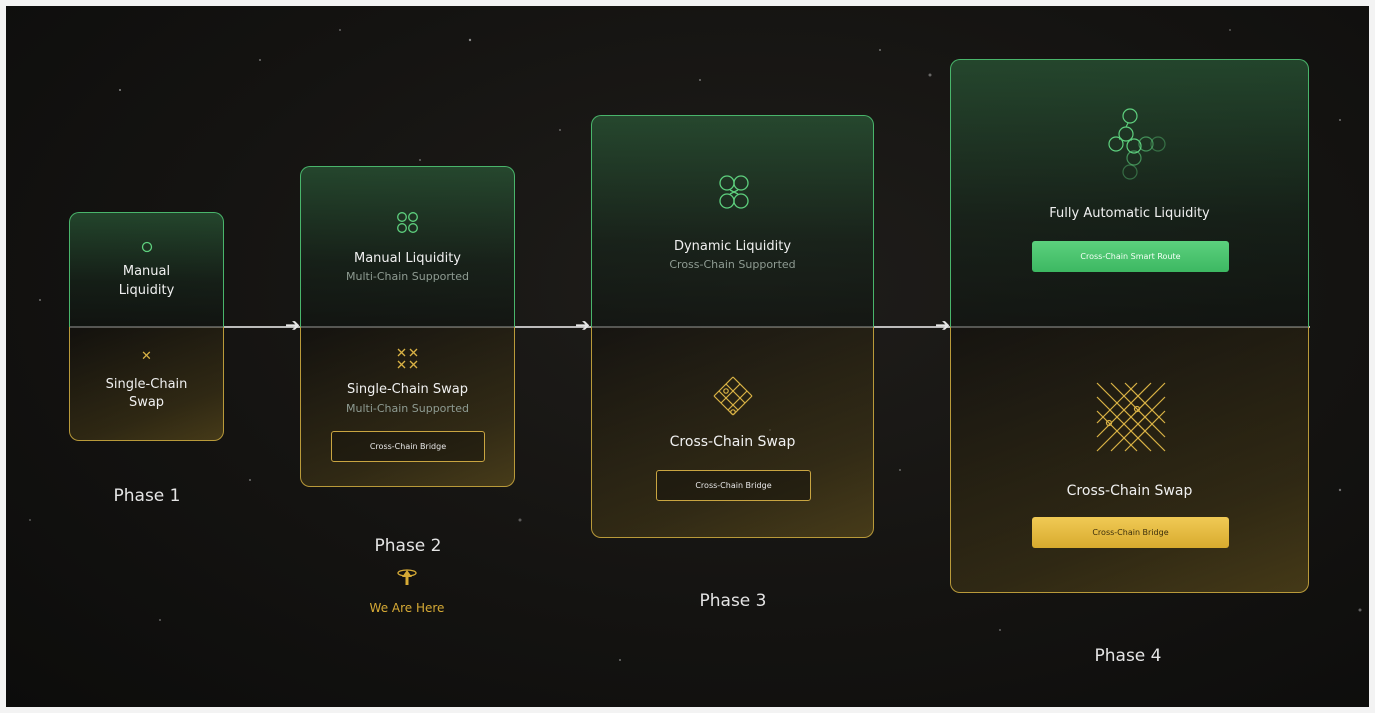 The height and width of the screenshot is (713, 1375). I want to click on swap-title: Single-Chain Swap, so click(407, 389).